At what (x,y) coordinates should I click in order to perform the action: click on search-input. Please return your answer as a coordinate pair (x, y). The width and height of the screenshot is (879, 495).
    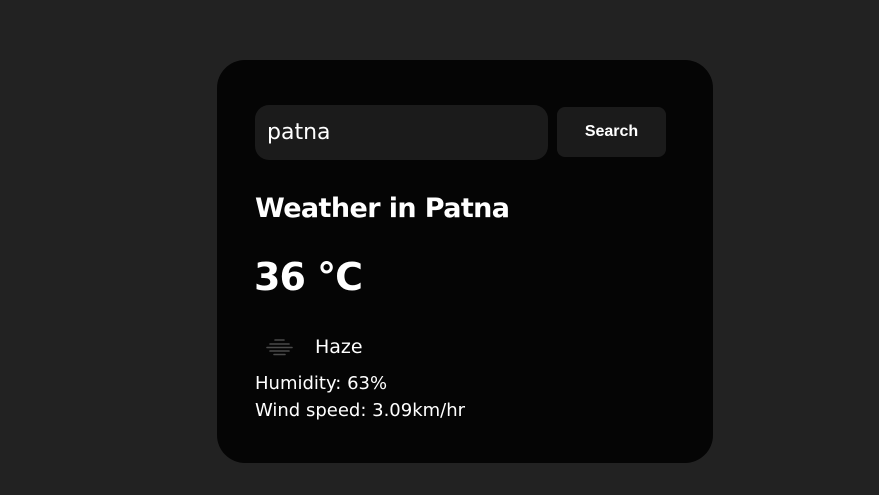
    Looking at the image, I should click on (401, 132).